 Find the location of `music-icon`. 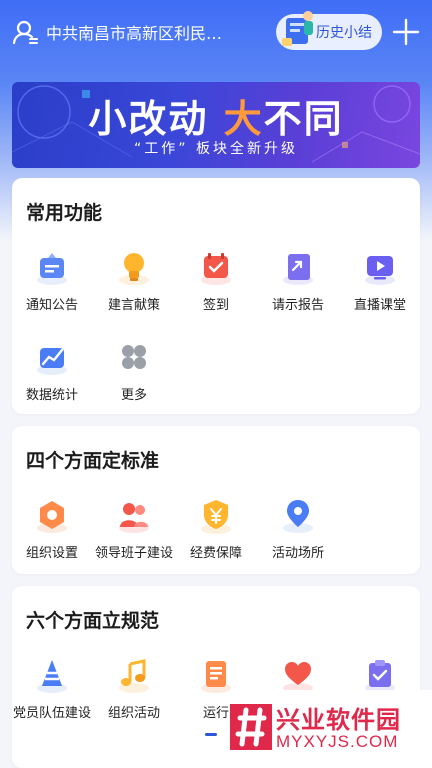

music-icon is located at coordinates (134, 676).